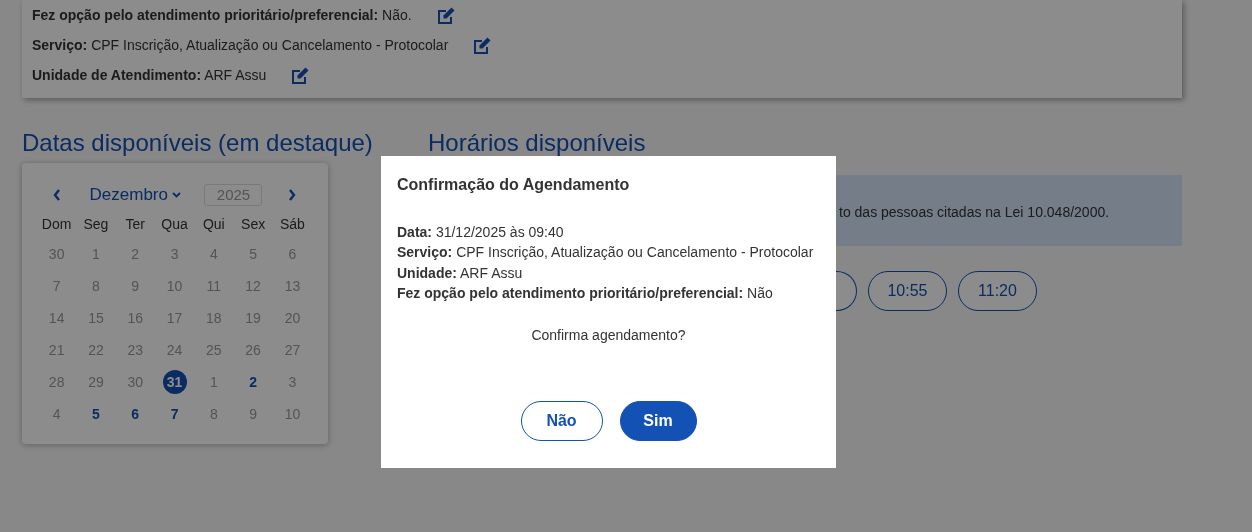 This screenshot has width=1252, height=532. I want to click on calendar-day: 21, so click(56, 350).